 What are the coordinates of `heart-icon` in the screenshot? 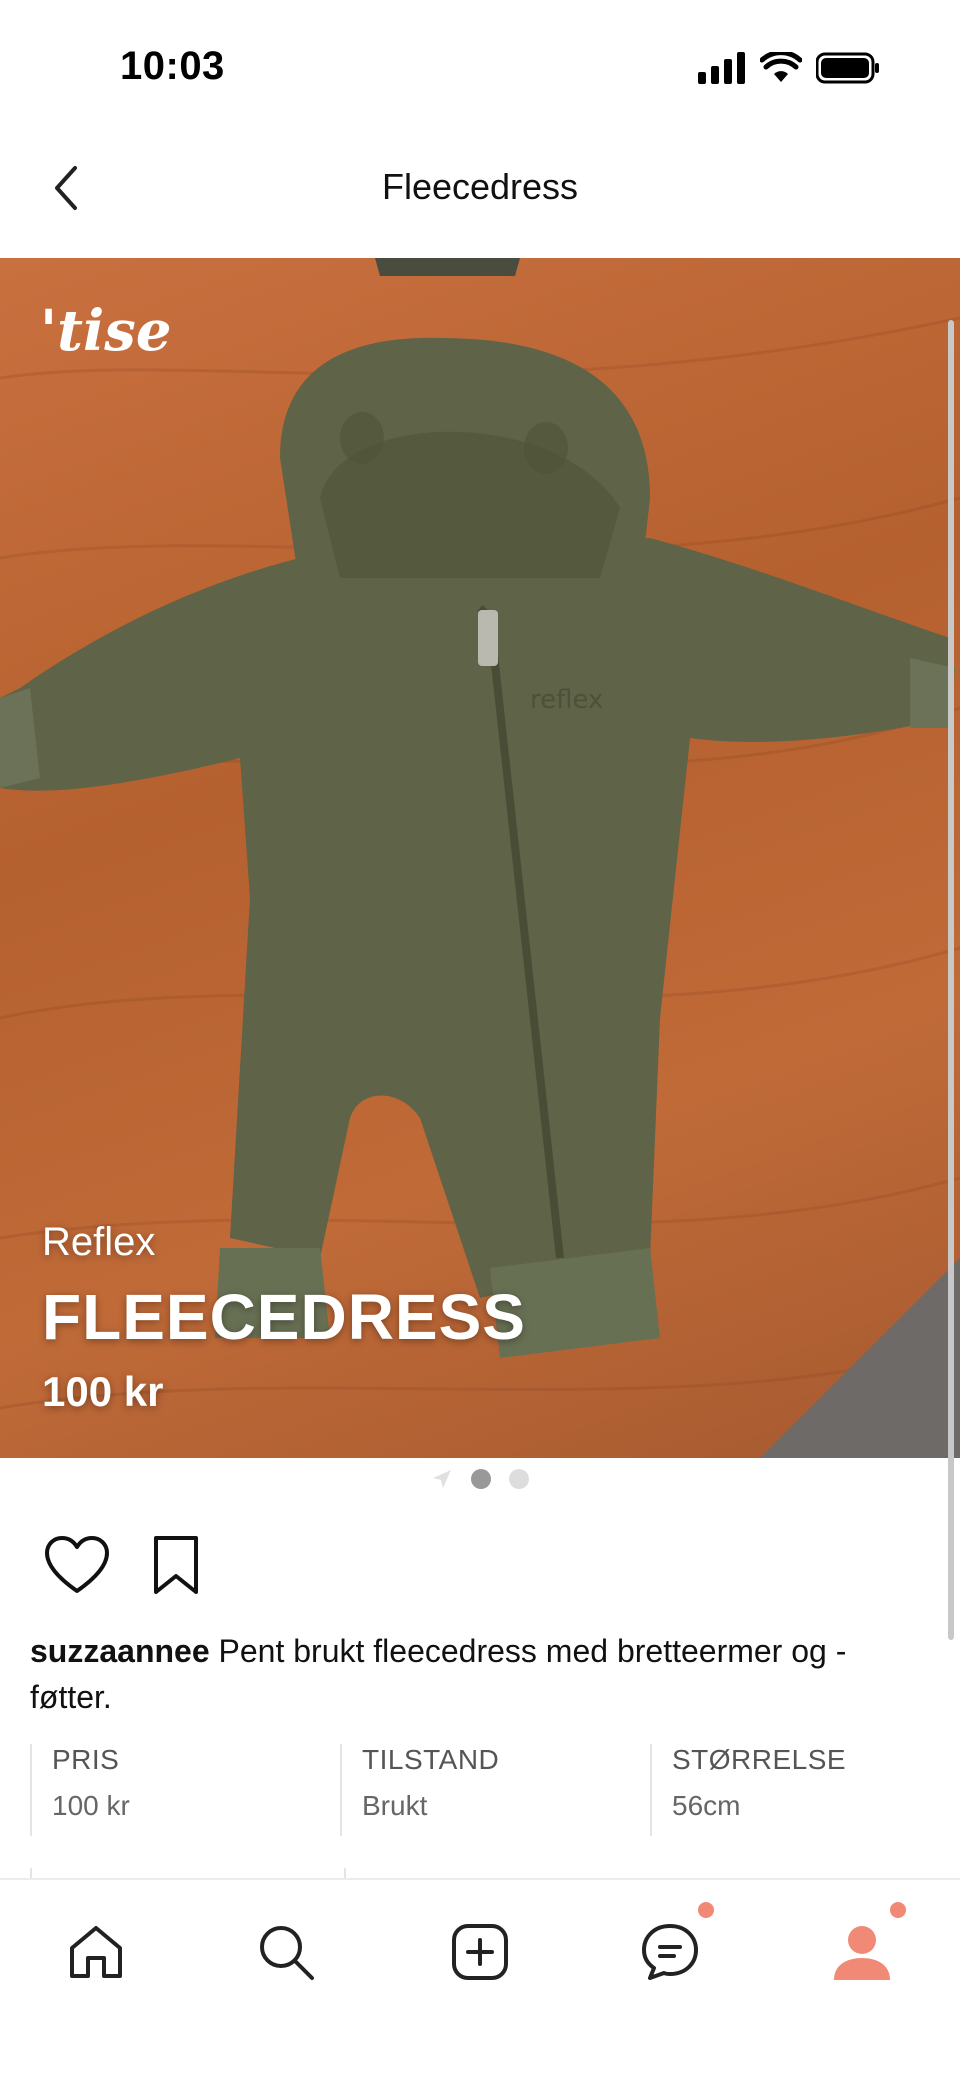 It's located at (77, 1564).